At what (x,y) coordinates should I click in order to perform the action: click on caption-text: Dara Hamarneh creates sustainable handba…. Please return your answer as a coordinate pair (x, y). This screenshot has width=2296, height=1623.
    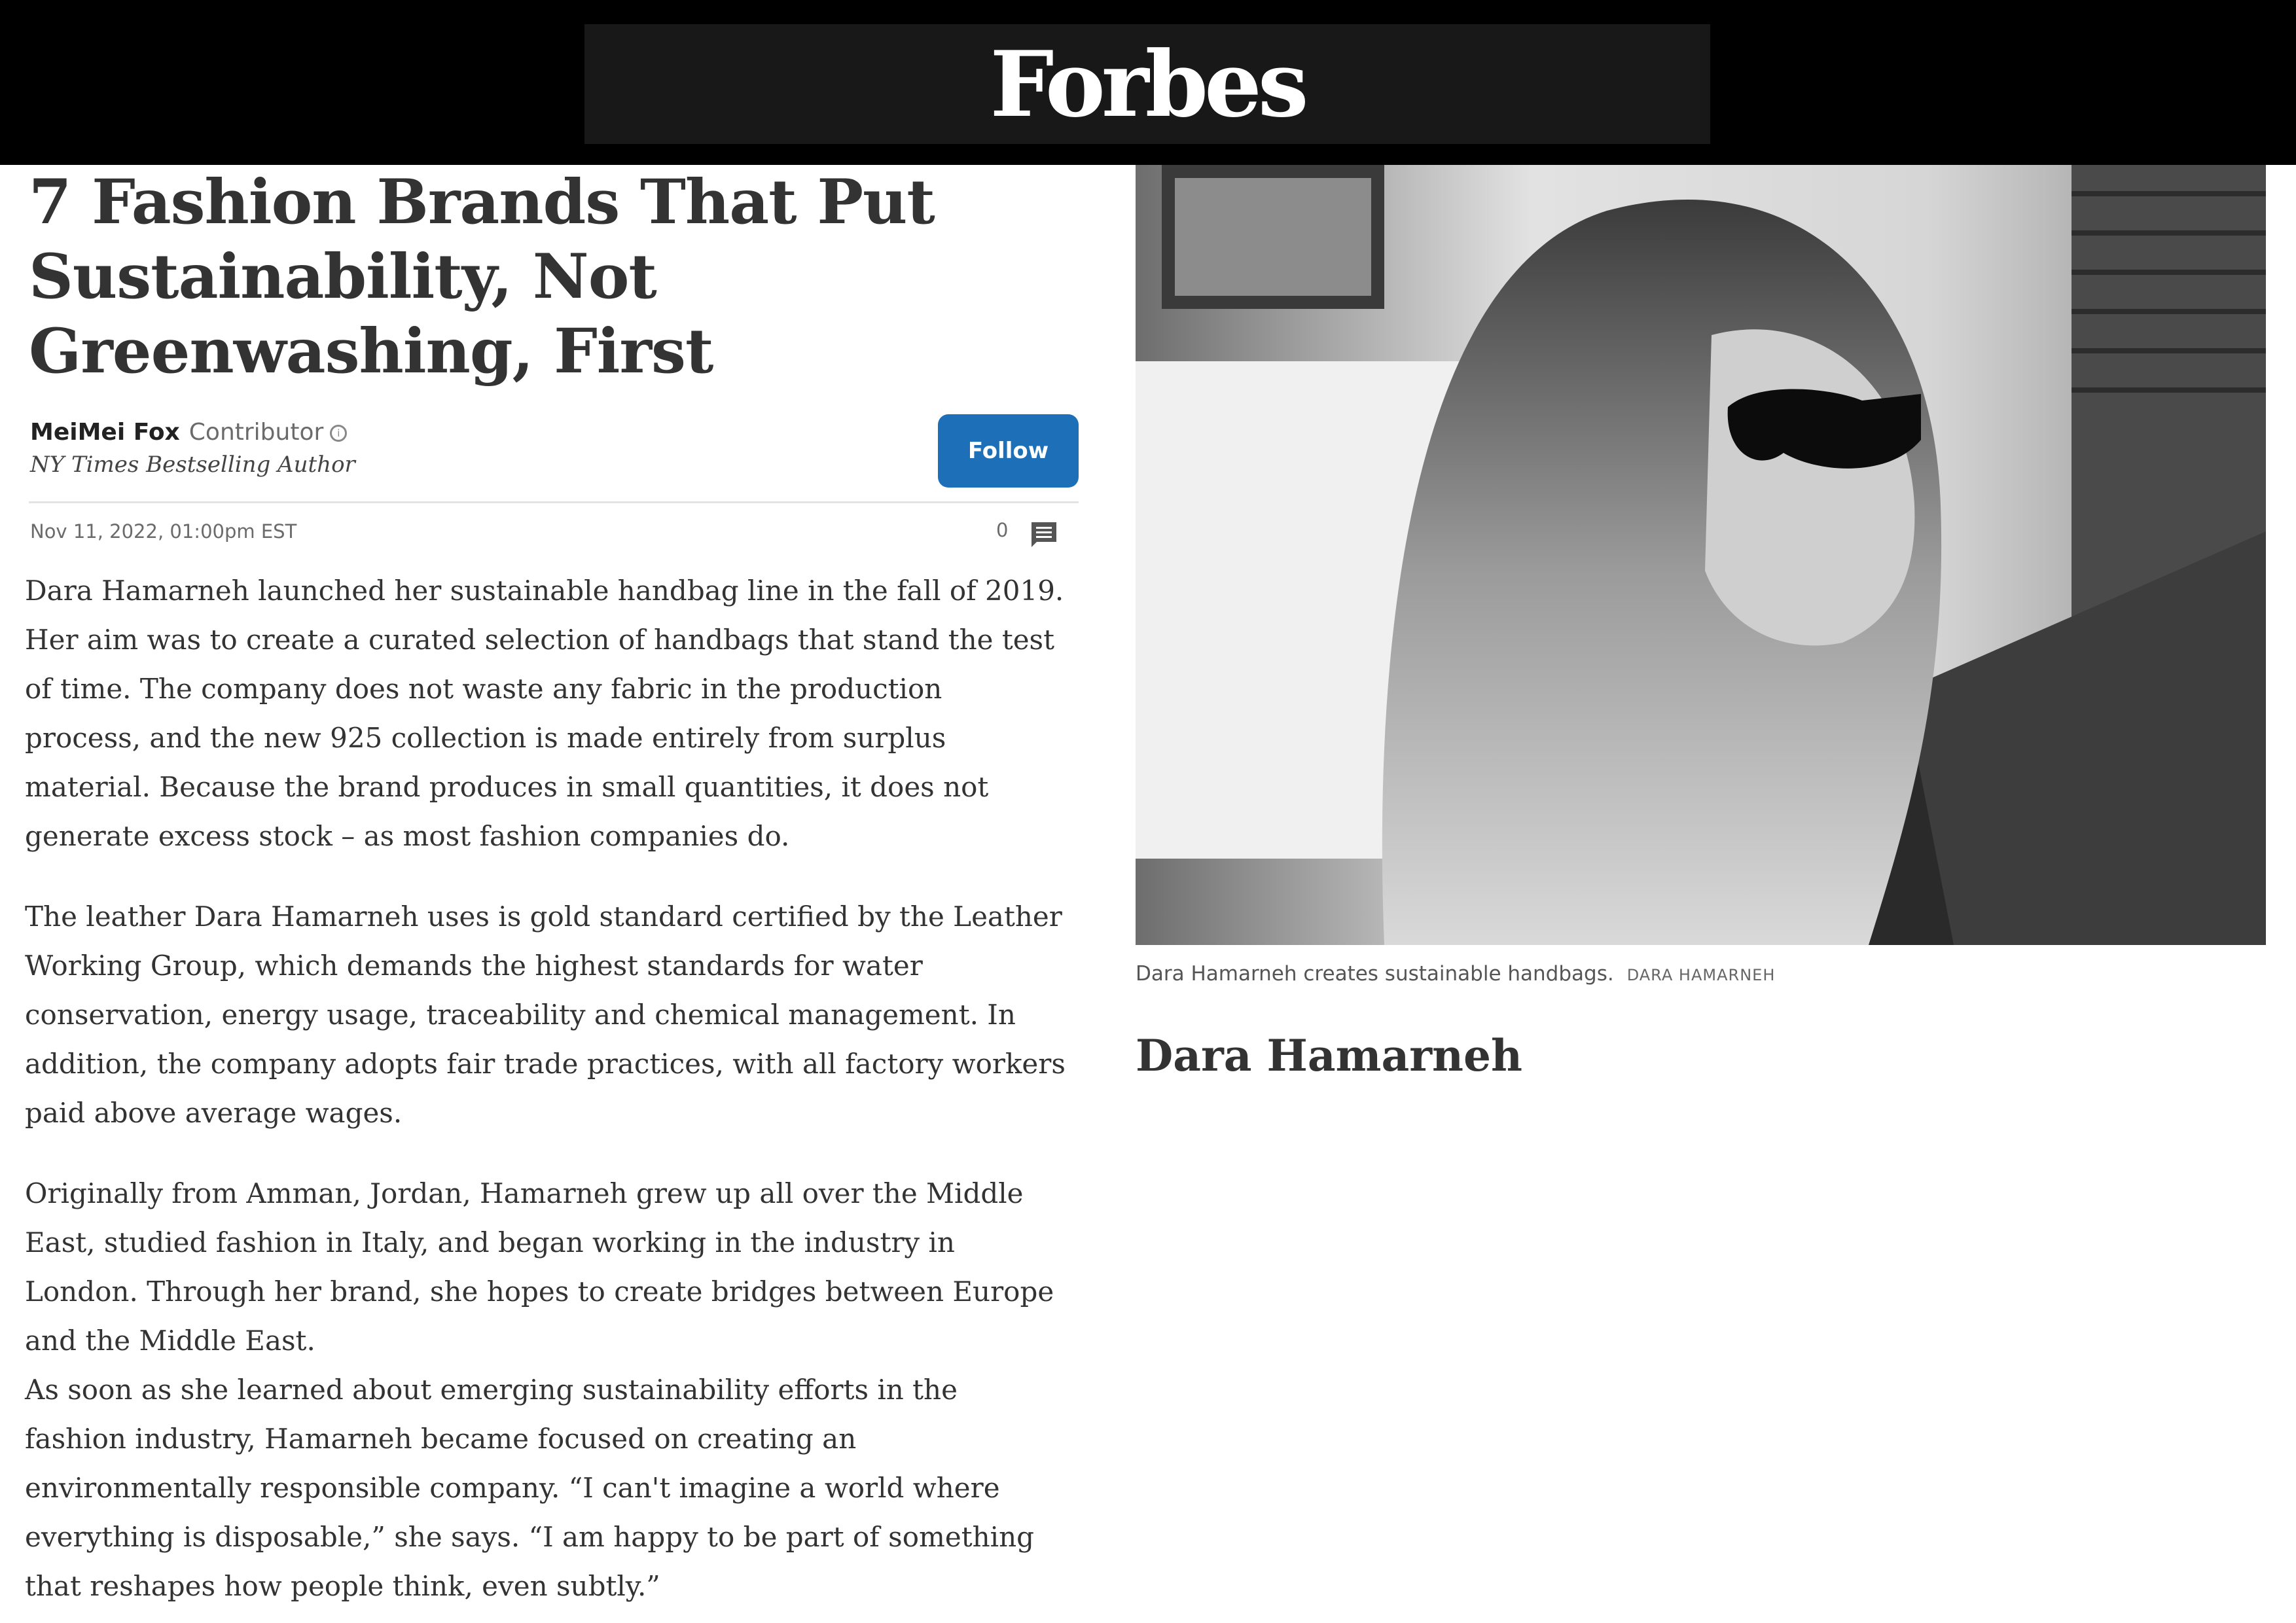
    Looking at the image, I should click on (1375, 974).